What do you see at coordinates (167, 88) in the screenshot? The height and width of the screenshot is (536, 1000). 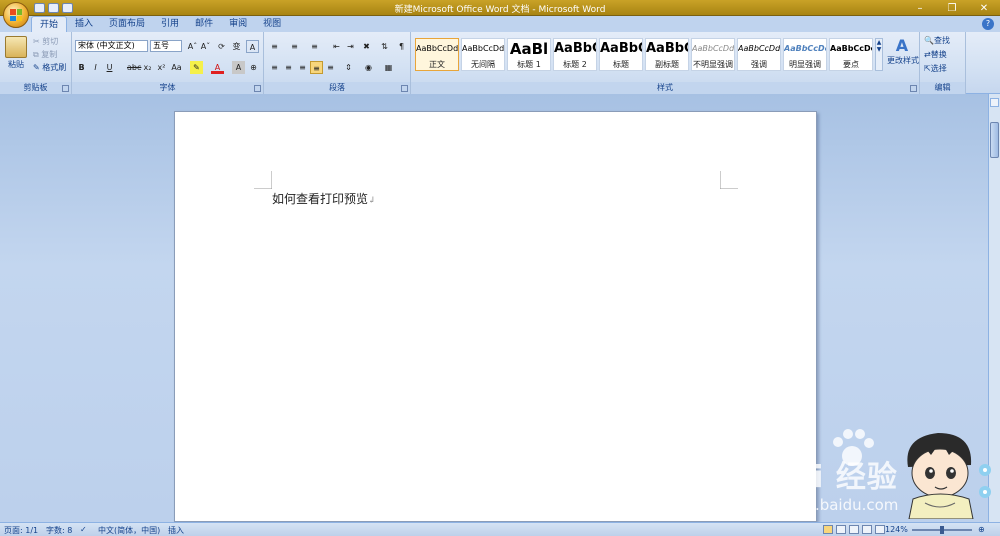 I see `font-group-label: 字体` at bounding box center [167, 88].